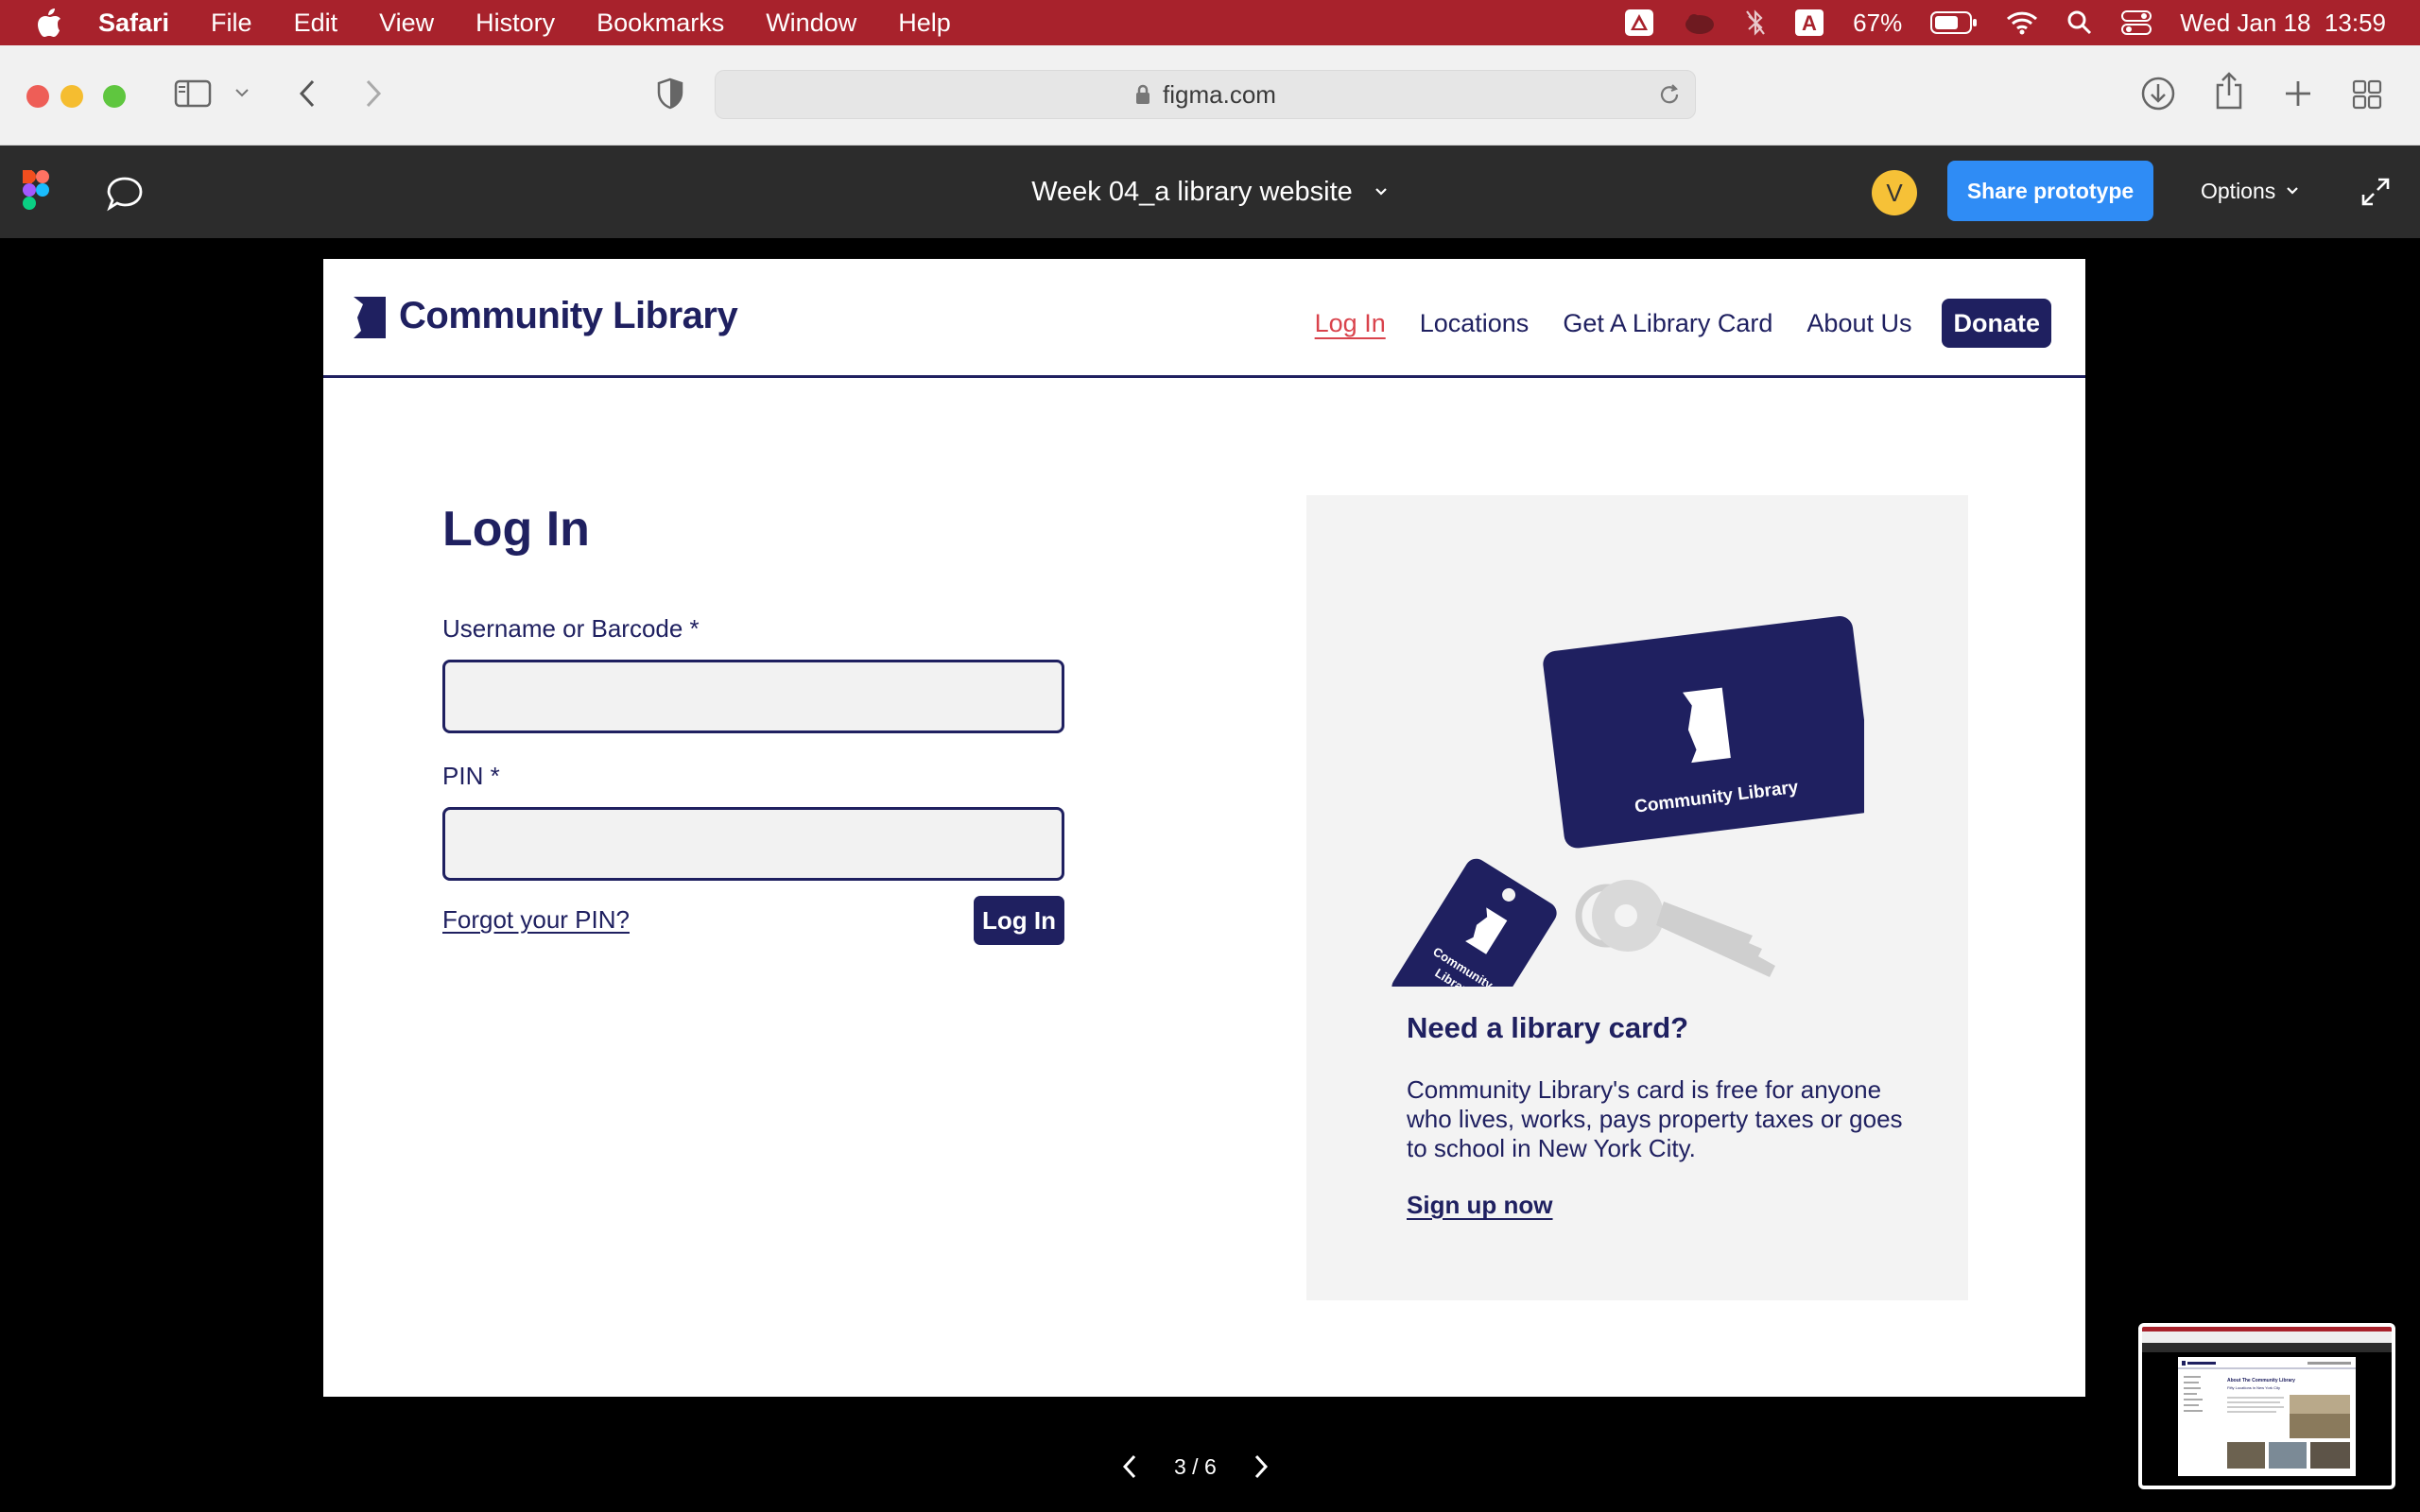 Image resolution: width=2420 pixels, height=1512 pixels. I want to click on menu-bookmarks: Bookmarks, so click(660, 23).